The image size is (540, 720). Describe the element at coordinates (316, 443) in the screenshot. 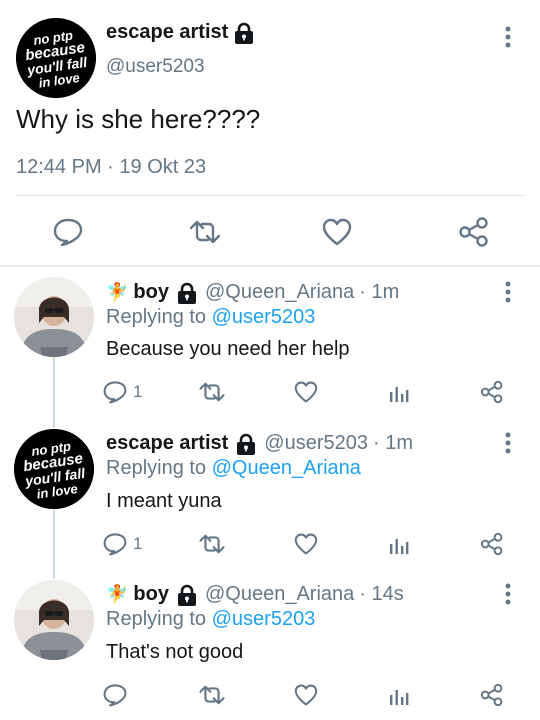

I see `reply-2-handle: @user5203` at that location.